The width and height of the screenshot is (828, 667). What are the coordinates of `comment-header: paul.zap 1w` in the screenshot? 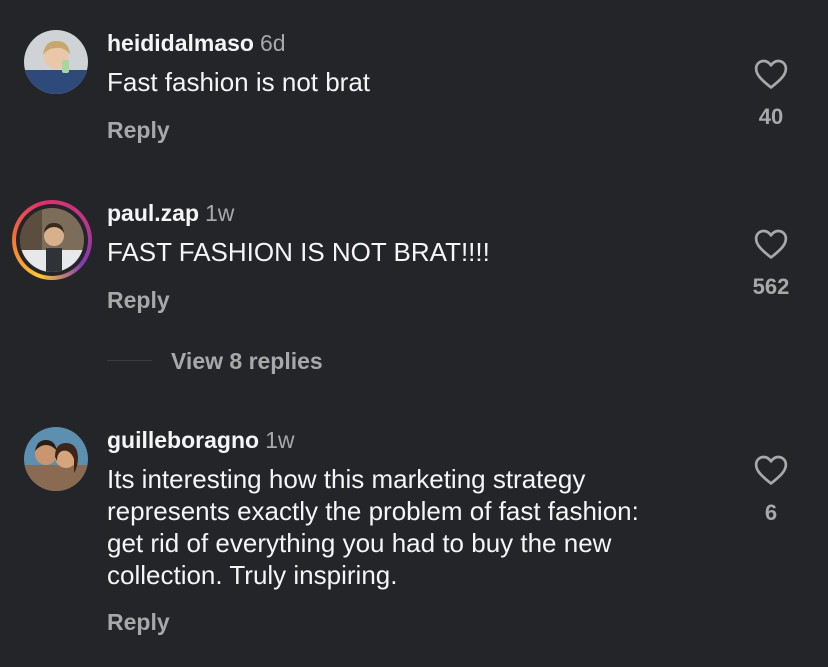 It's located at (170, 213).